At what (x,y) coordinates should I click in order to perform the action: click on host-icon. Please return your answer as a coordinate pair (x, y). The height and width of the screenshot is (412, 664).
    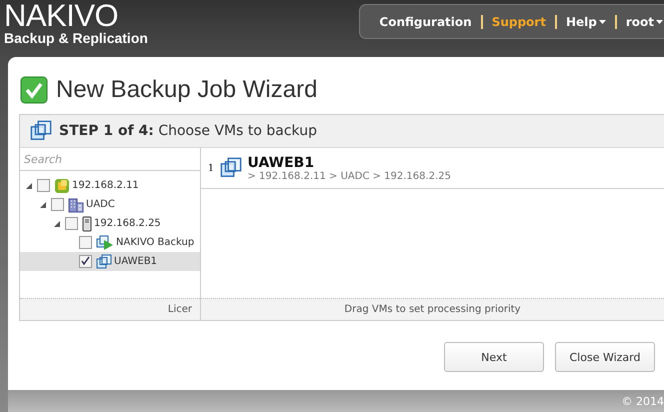
    Looking at the image, I should click on (62, 186).